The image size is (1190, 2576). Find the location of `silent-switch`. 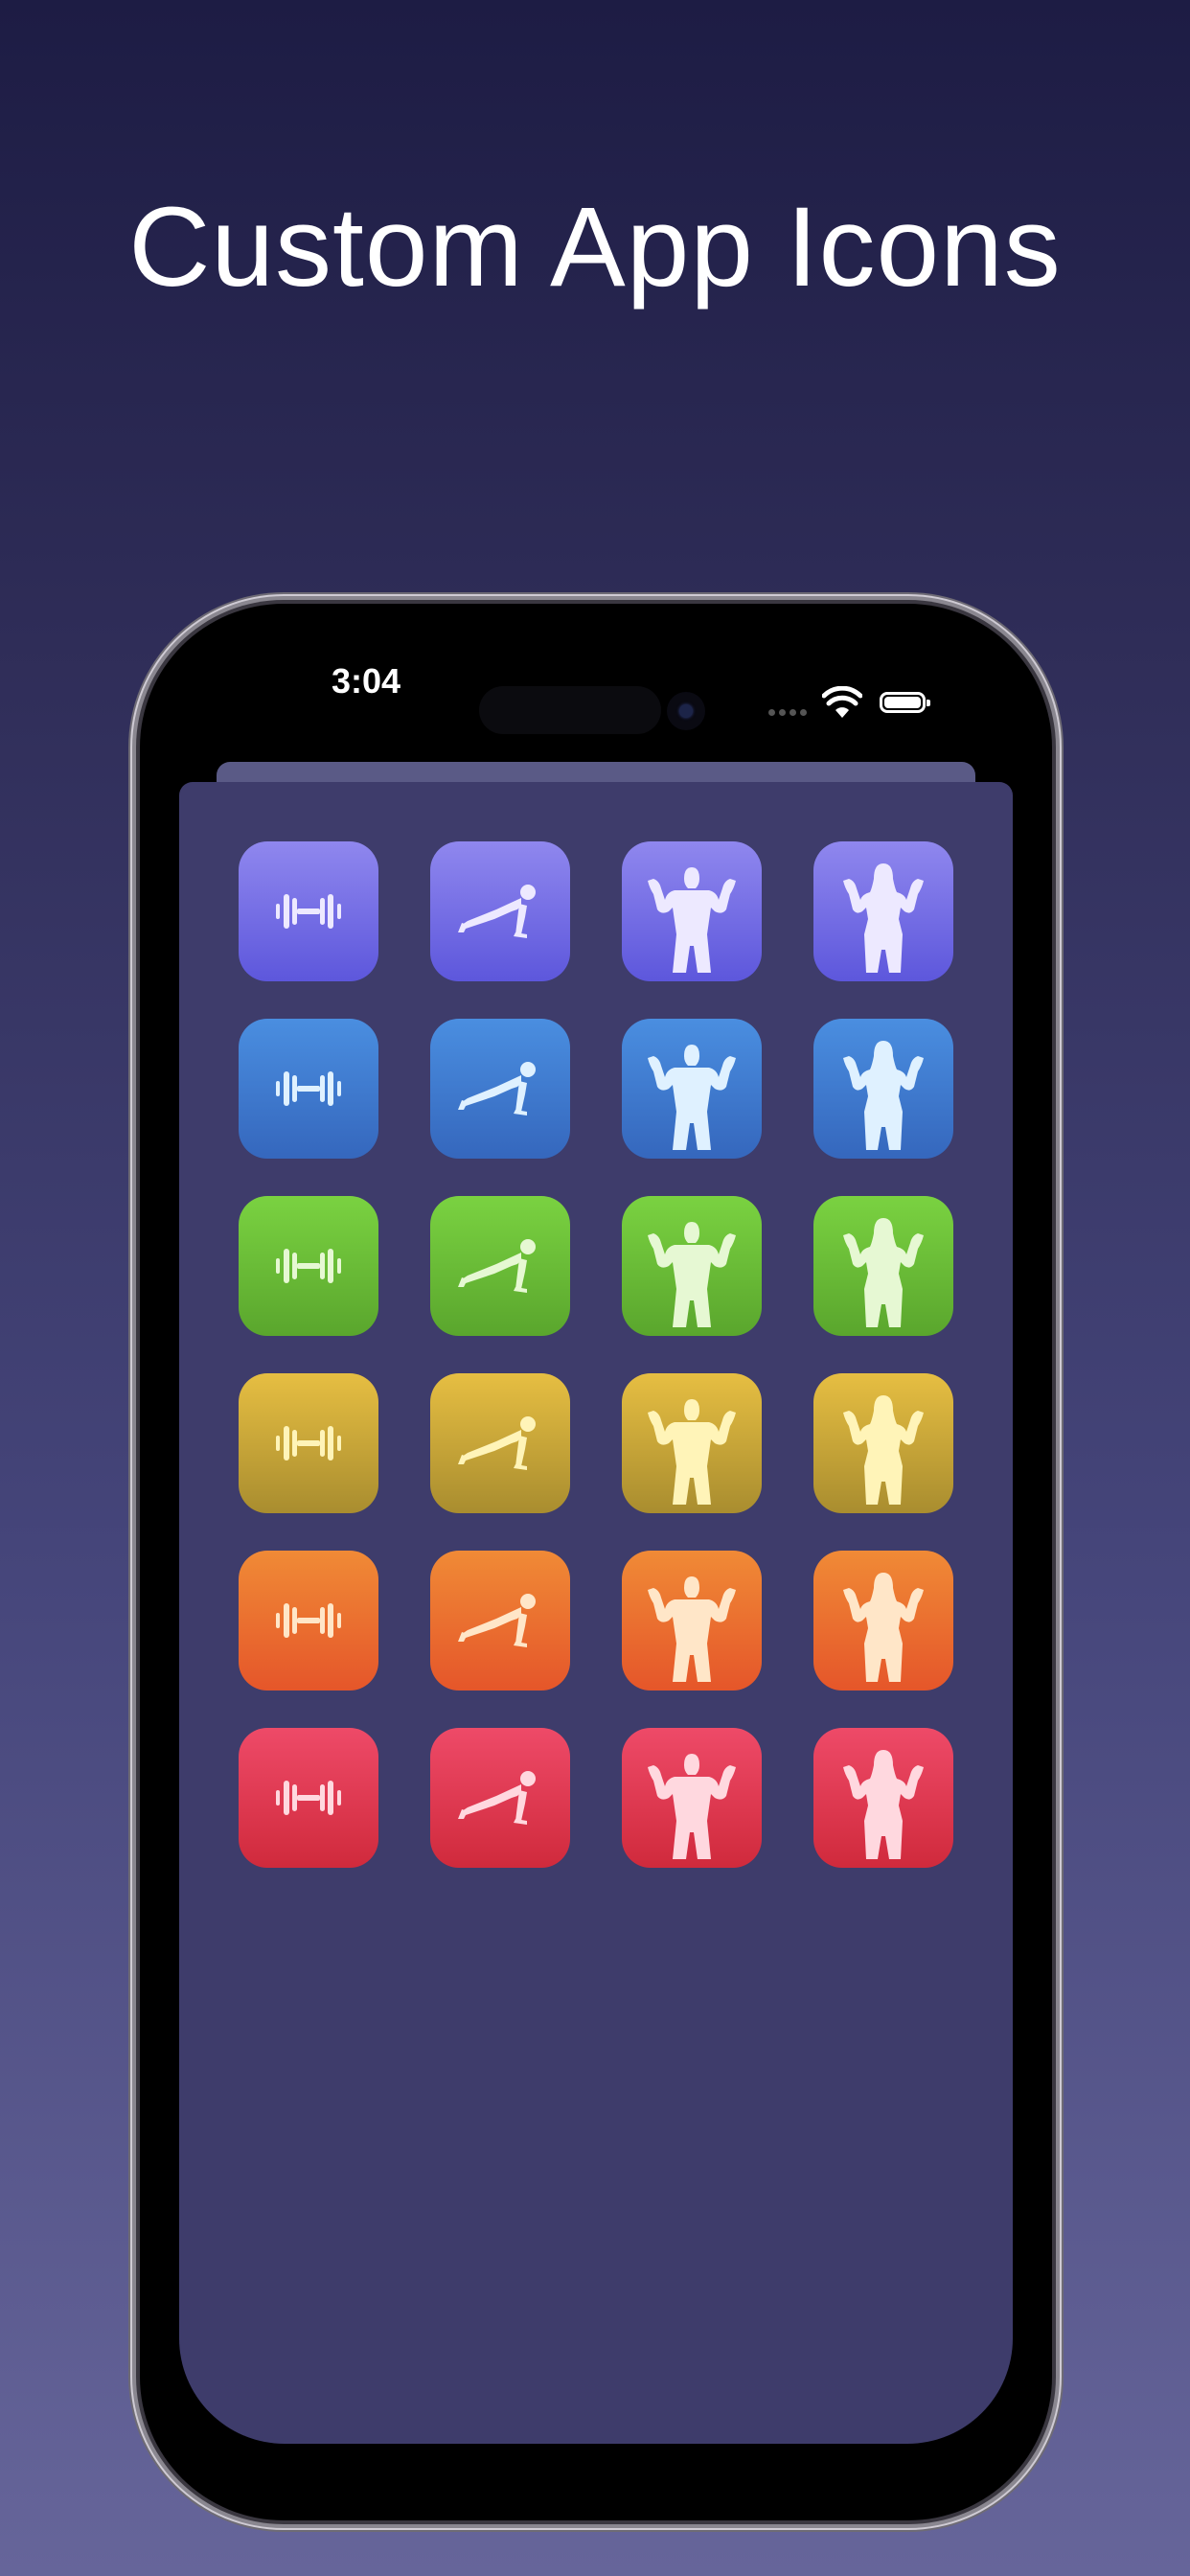

silent-switch is located at coordinates (136, 1002).